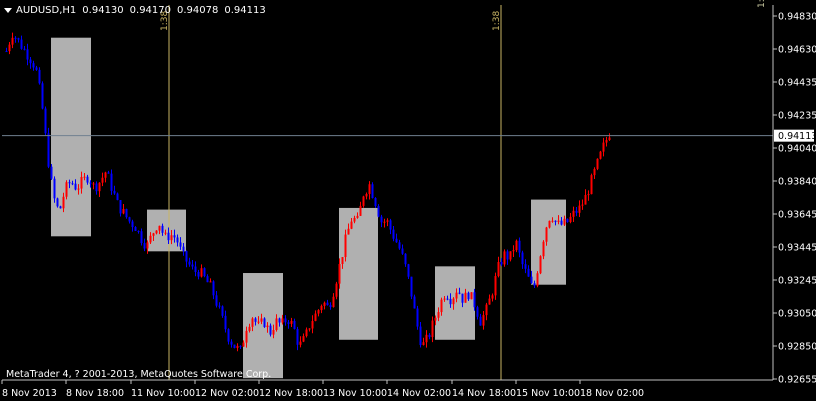 This screenshot has width=816, height=401. I want to click on time-label: 15 Nov 10:00, so click(548, 393).